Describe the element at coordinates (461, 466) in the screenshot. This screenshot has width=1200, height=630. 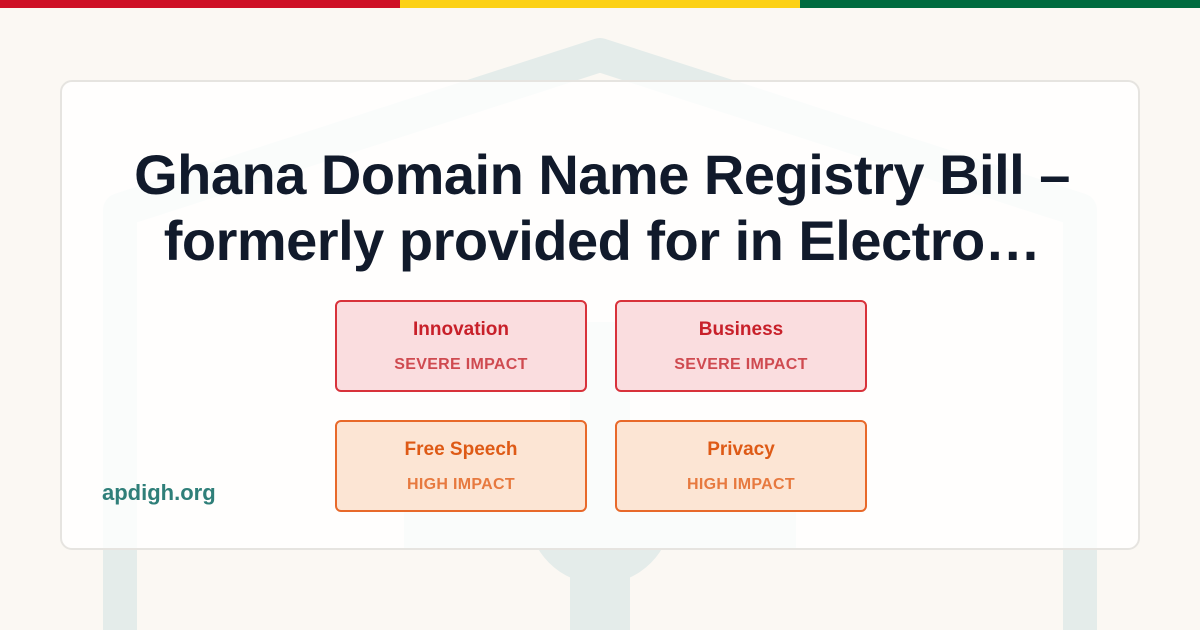
I see `impact-card-free-speech: Free Speech HIGH IMPACT` at that location.